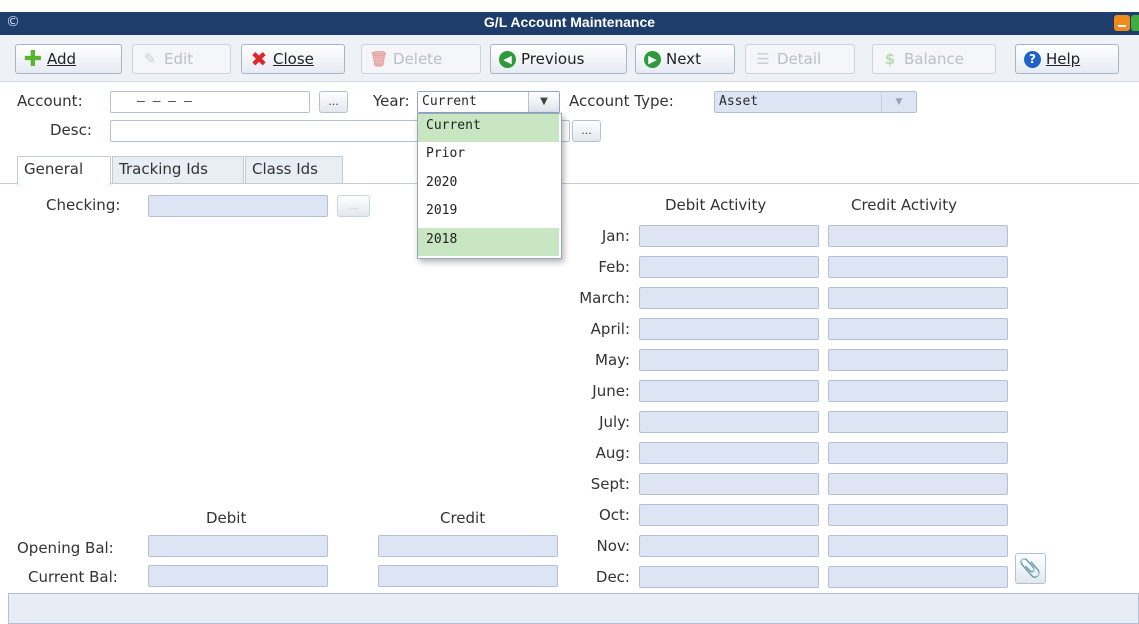 Image resolution: width=1139 pixels, height=624 pixels. I want to click on year-option-current: Current, so click(488, 128).